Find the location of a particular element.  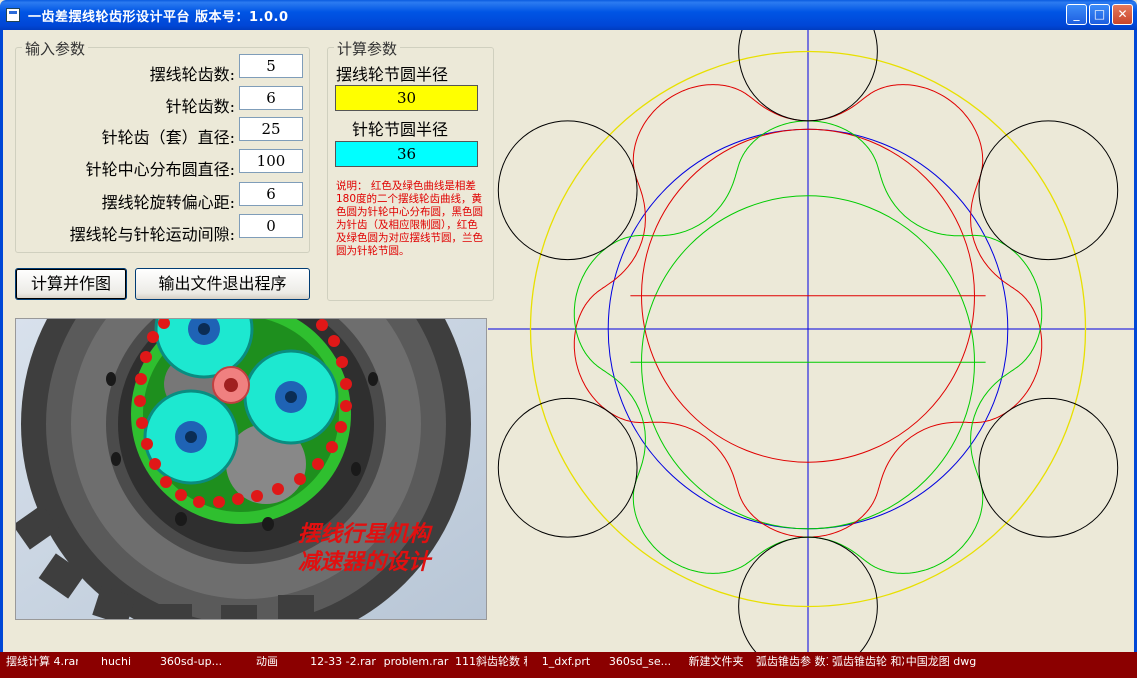

eccentricity-input: 6 is located at coordinates (271, 194).